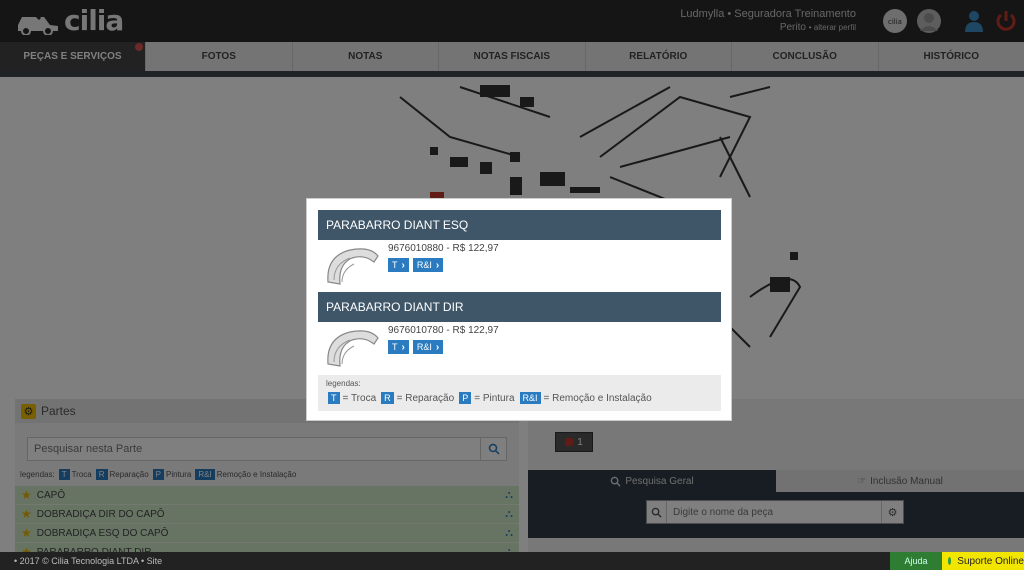 Image resolution: width=1024 pixels, height=570 pixels. What do you see at coordinates (530, 398) in the screenshot?
I see `legend-code-ri: R&I` at bounding box center [530, 398].